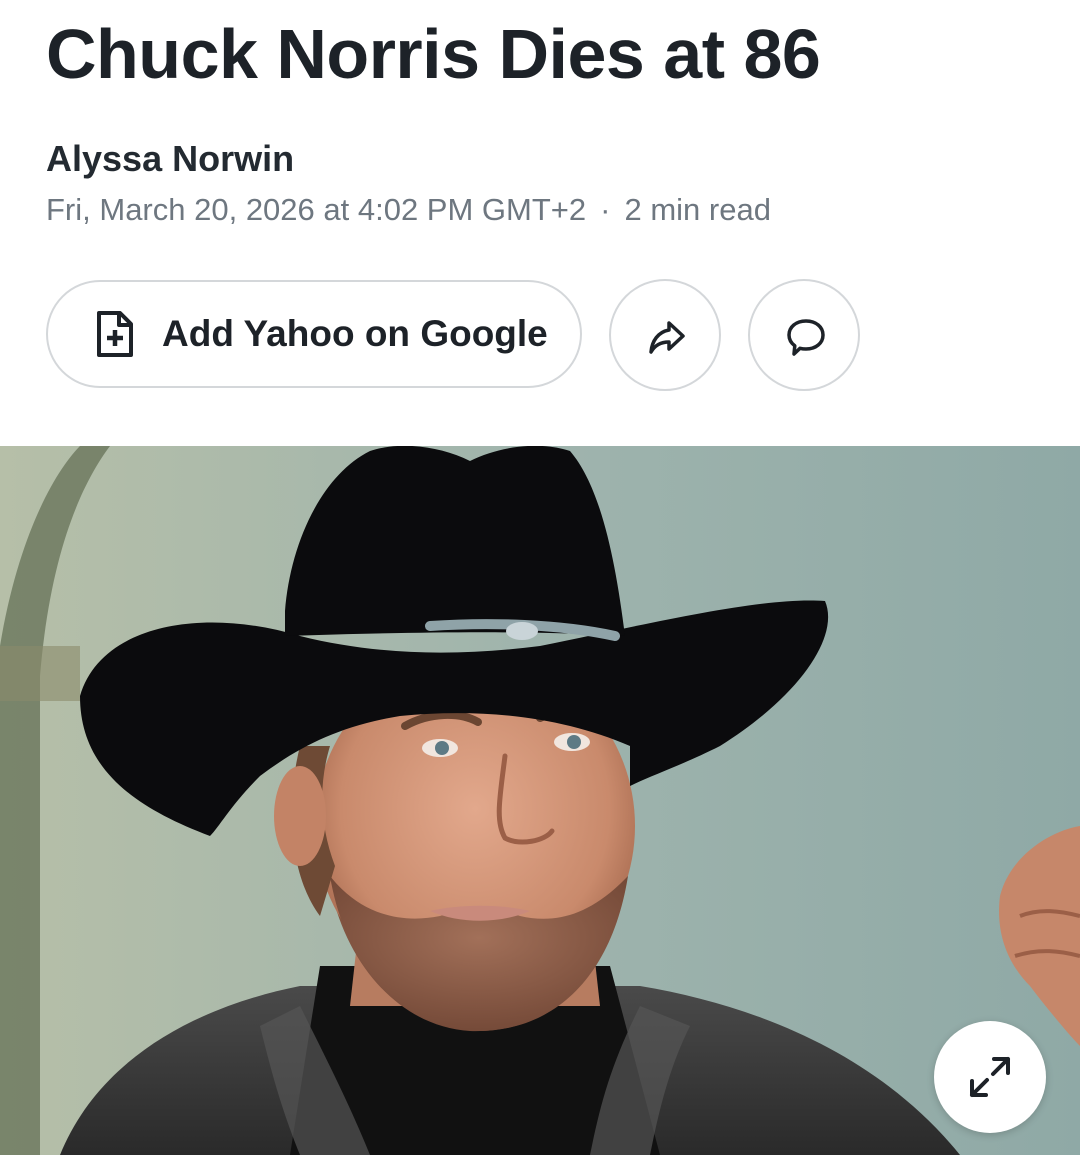  I want to click on article-headline: Chuck Norris Dies at 86, so click(433, 54).